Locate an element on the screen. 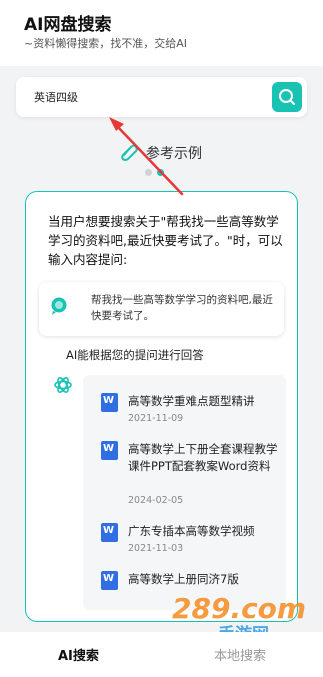 This screenshot has height=677, width=323. tab-ai-search: AI搜索 is located at coordinates (78, 654).